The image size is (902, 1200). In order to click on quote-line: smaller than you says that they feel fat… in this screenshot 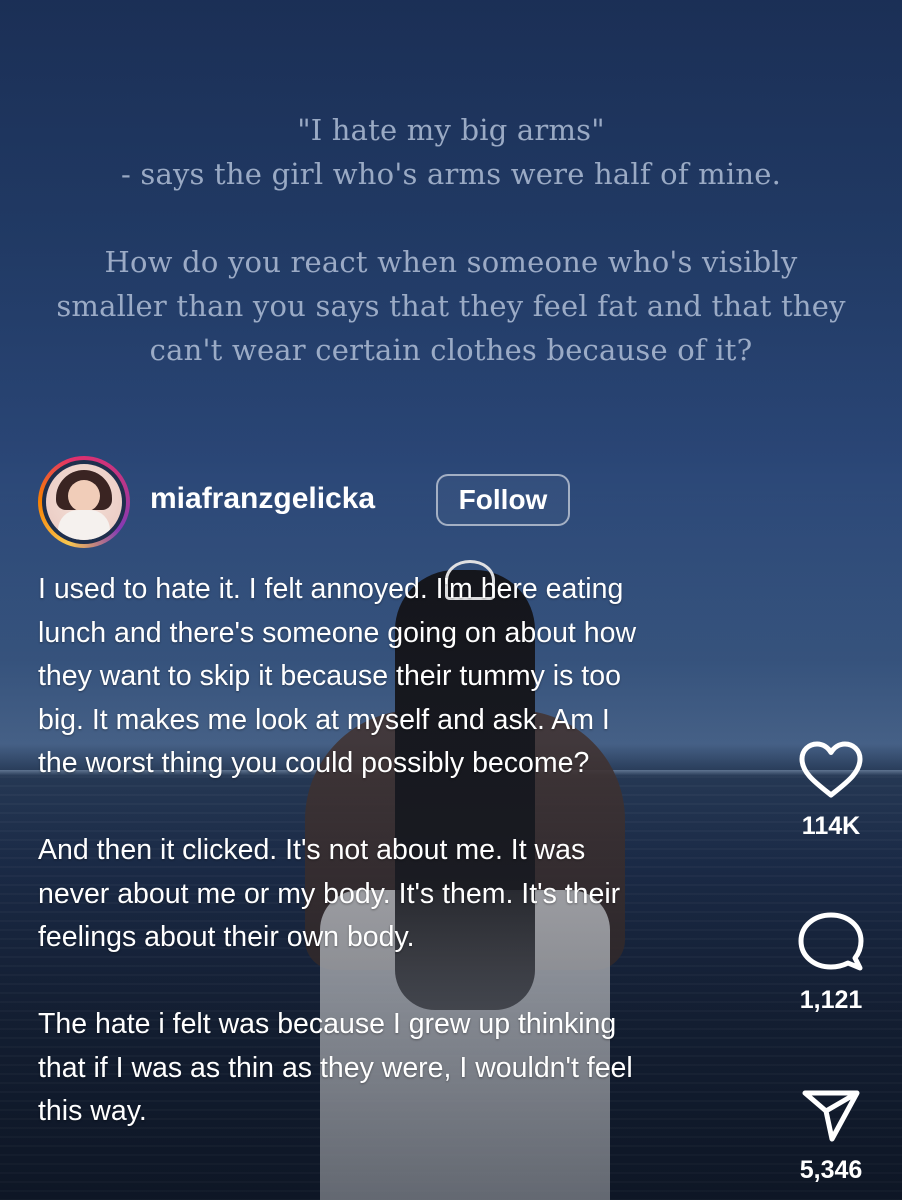, I will do `click(451, 306)`.